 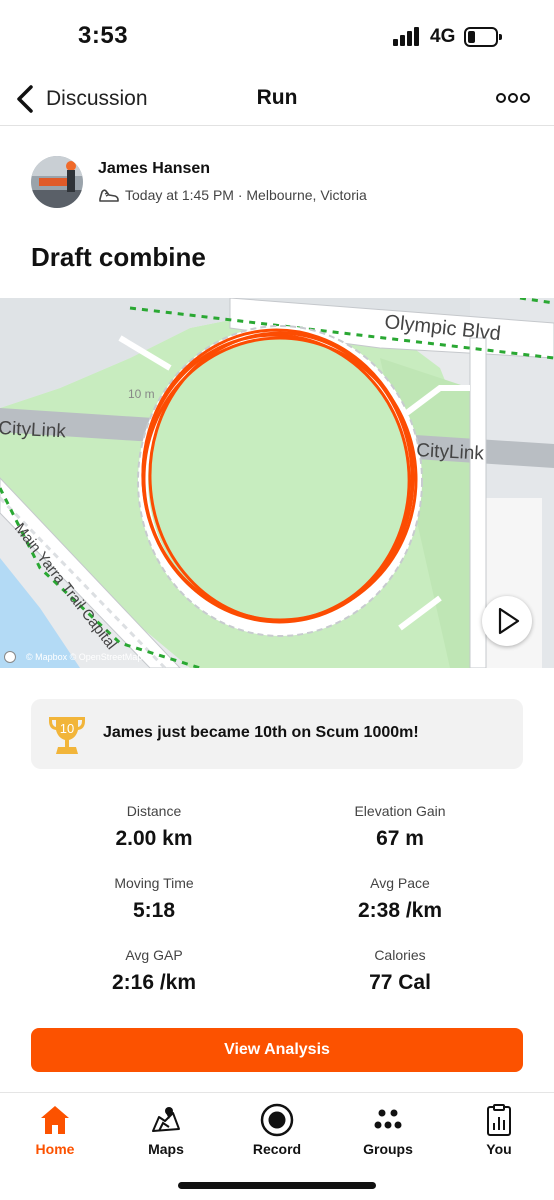 What do you see at coordinates (450, 452) in the screenshot?
I see `road-label-citylink-right: CityLink` at bounding box center [450, 452].